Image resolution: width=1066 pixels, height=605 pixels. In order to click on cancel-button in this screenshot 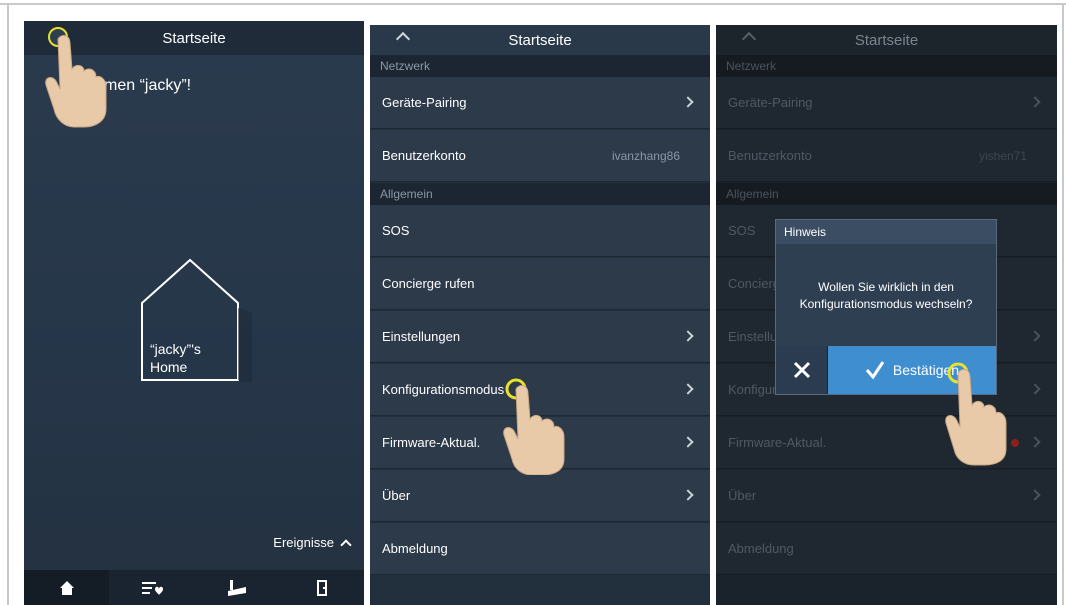, I will do `click(802, 370)`.